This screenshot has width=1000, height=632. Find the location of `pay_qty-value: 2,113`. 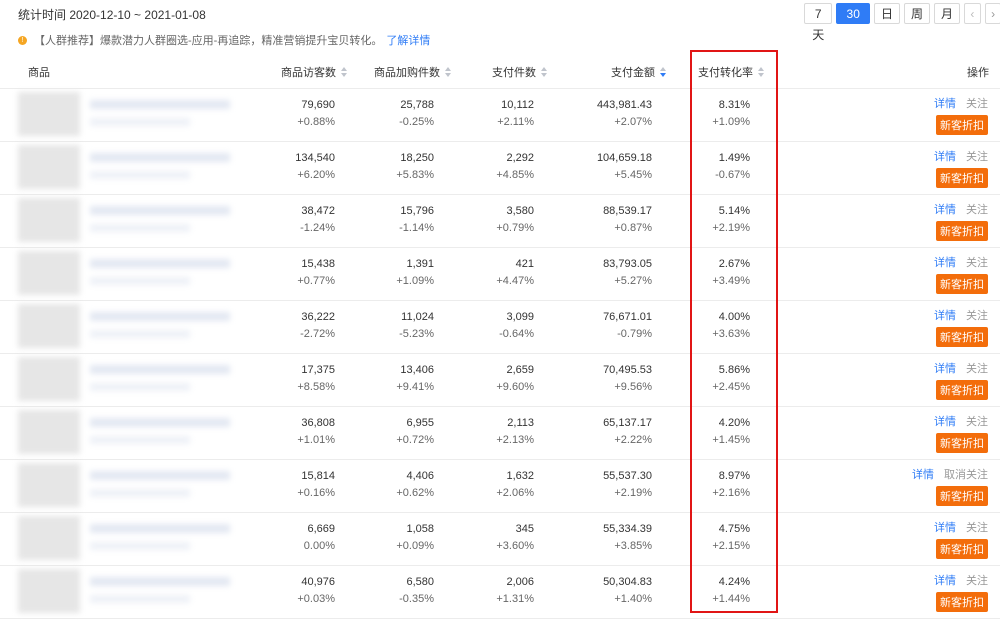

pay_qty-value: 2,113 is located at coordinates (520, 423).